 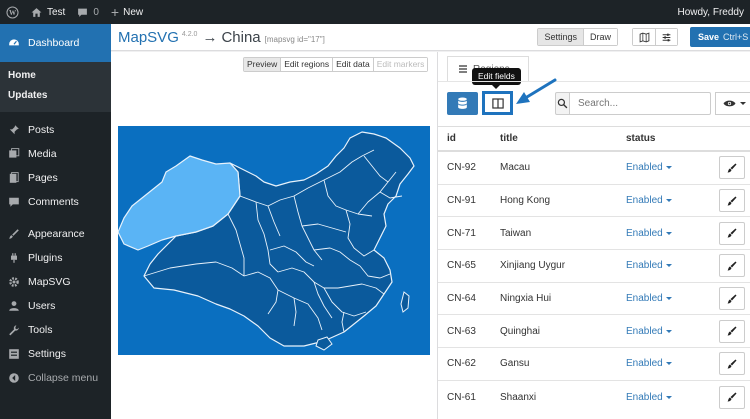 I want to click on sliders-button, so click(x=666, y=37).